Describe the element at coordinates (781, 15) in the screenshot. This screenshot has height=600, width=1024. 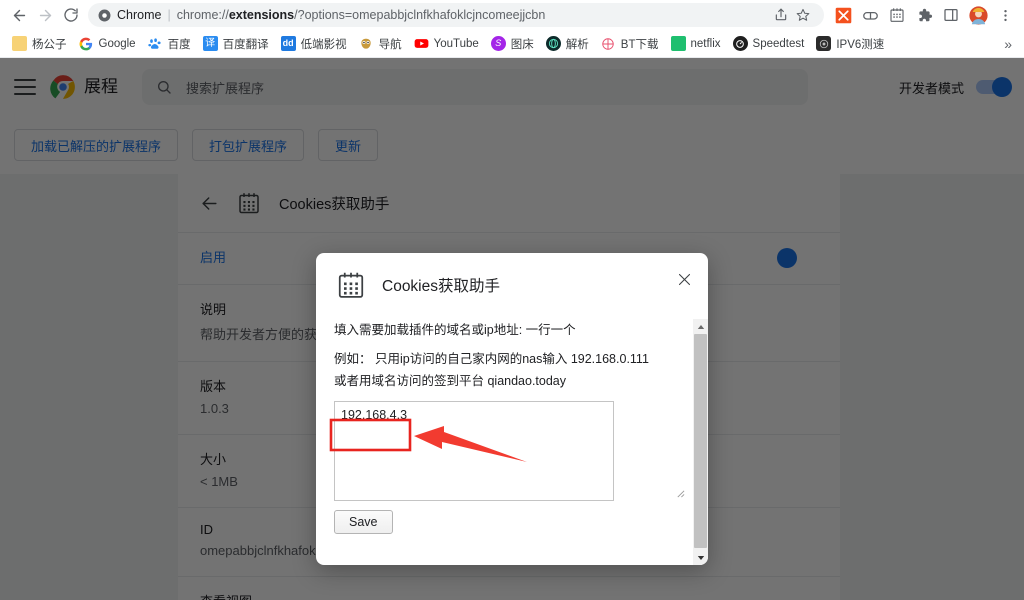
I see `share-icon` at that location.